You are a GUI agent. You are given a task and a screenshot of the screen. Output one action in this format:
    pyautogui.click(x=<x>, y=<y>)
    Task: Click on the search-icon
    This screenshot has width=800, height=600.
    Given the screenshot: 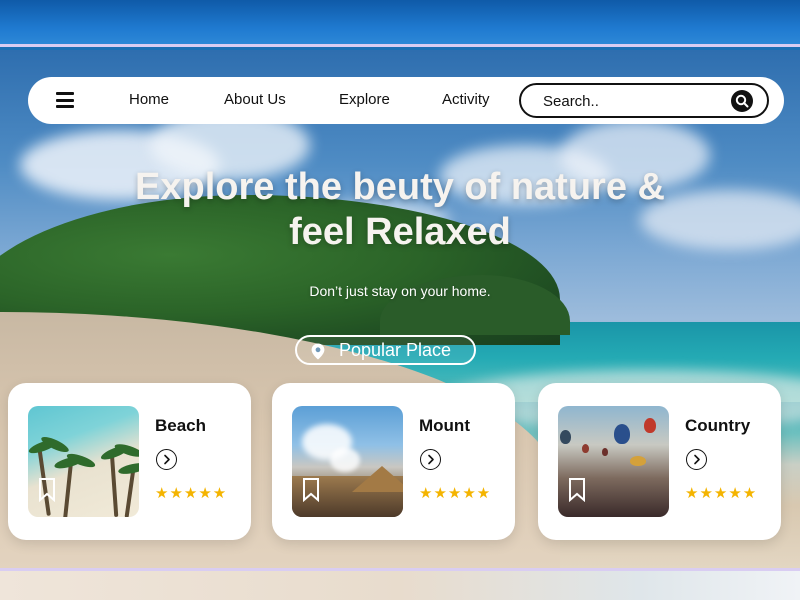 What is the action you would take?
    pyautogui.click(x=742, y=101)
    